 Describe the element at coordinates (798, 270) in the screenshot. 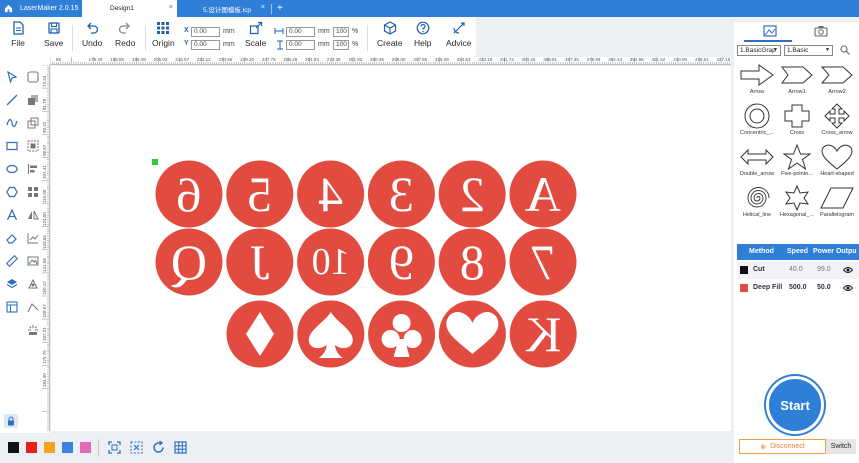

I see `layer-row-cut: Cut 40.0 99.0` at that location.